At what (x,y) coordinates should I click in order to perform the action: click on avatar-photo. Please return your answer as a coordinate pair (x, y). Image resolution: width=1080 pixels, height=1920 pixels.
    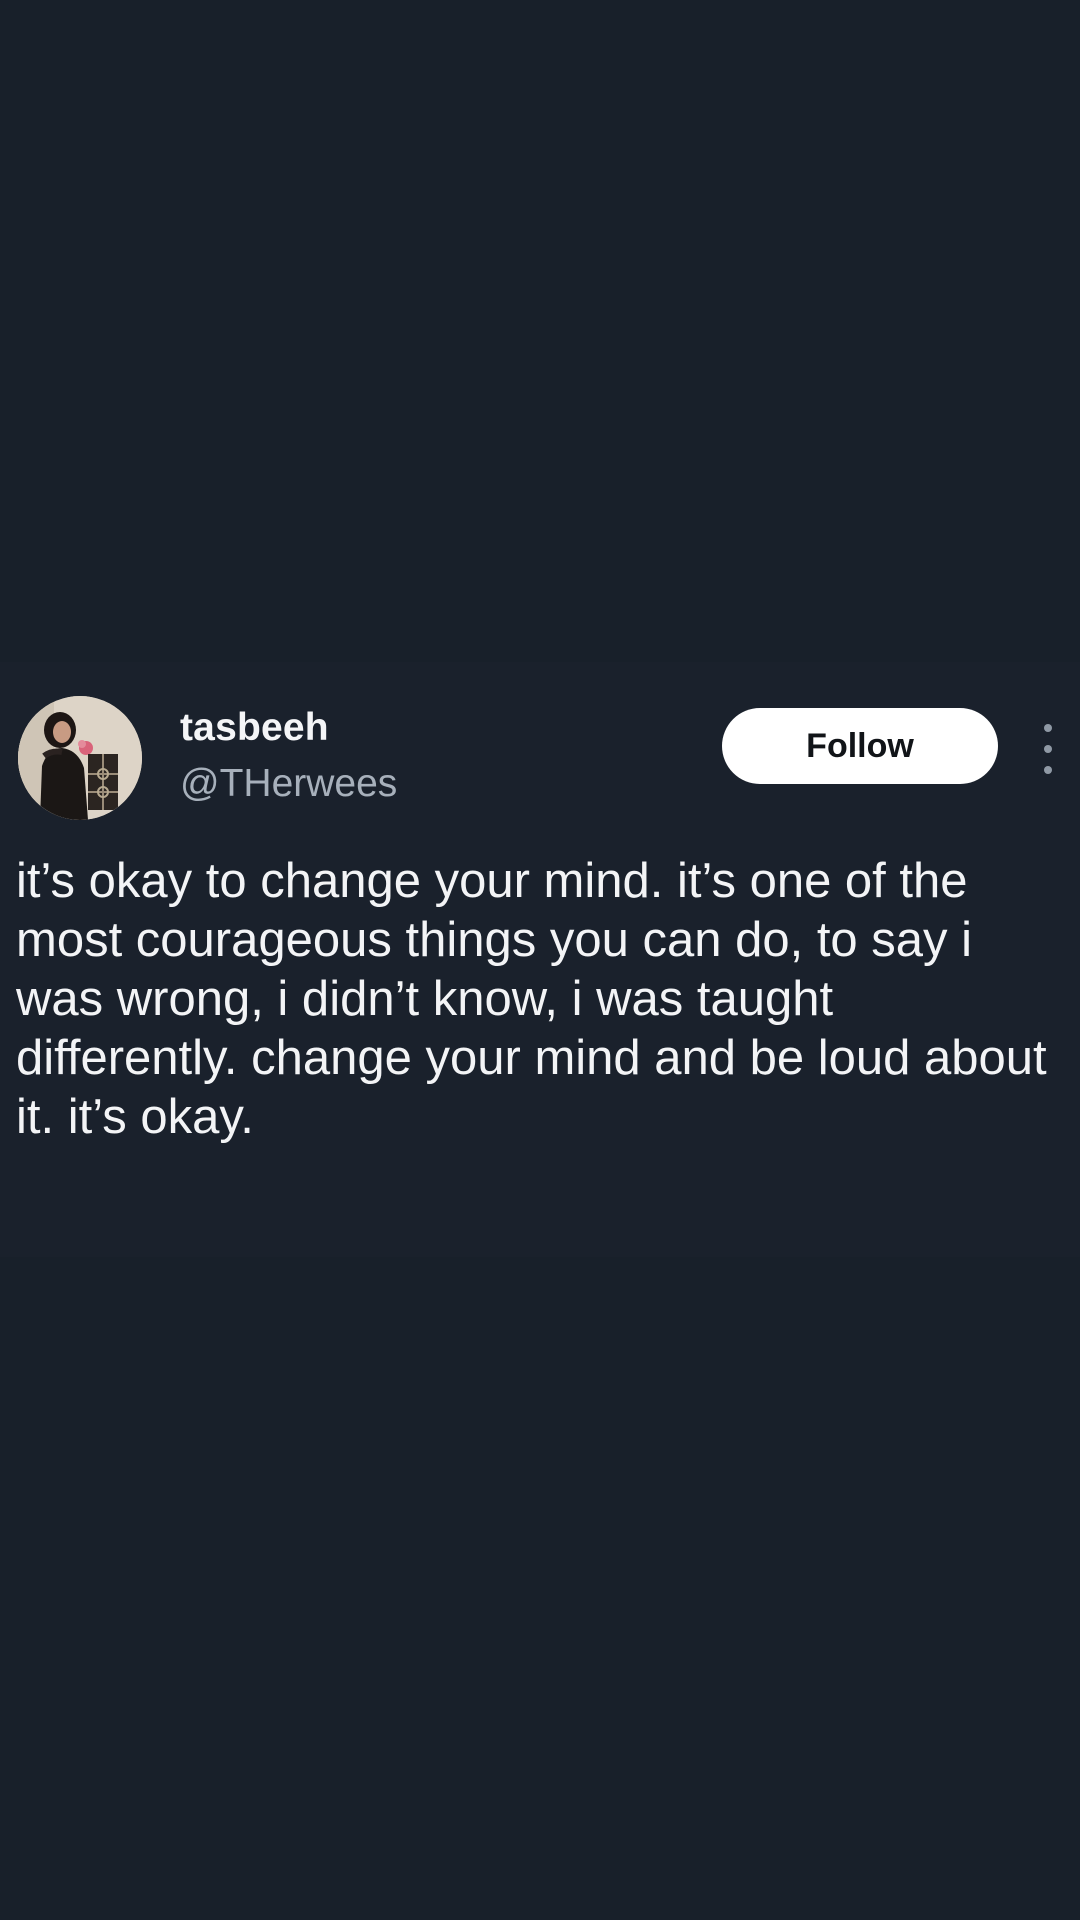
    Looking at the image, I should click on (80, 758).